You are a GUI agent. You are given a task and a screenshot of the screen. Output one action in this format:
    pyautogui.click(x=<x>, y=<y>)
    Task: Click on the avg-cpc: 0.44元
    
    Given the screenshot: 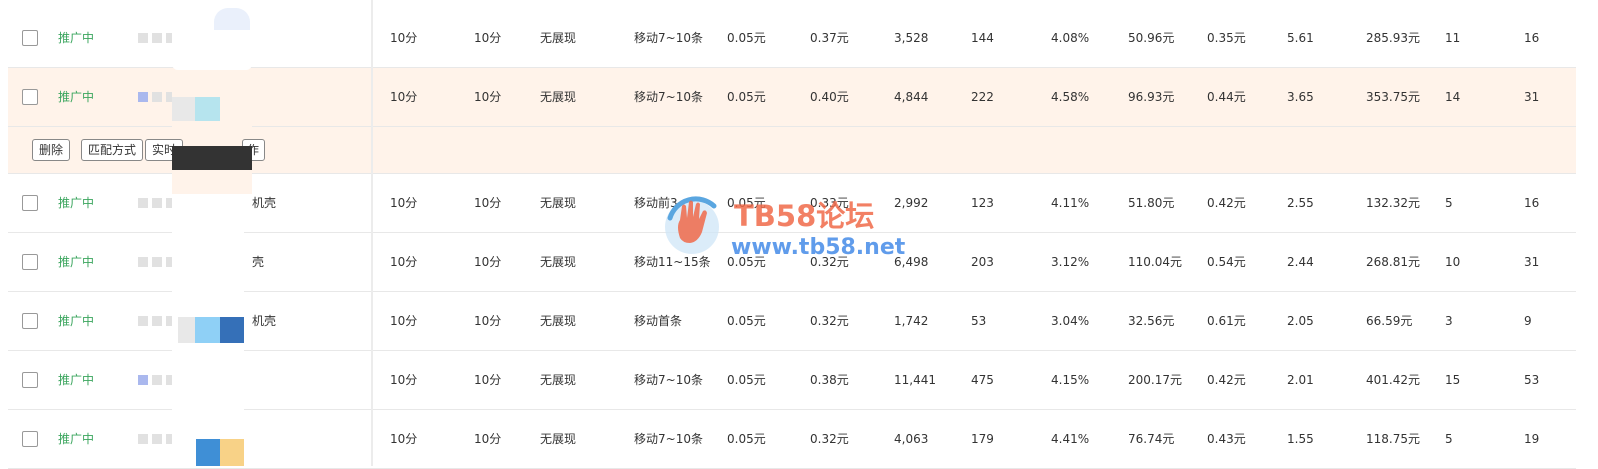 What is the action you would take?
    pyautogui.click(x=1226, y=97)
    